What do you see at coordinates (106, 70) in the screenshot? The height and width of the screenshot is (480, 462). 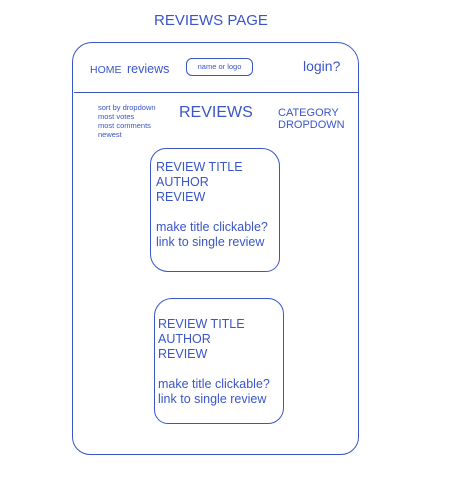 I see `nav-home-link: HOME` at bounding box center [106, 70].